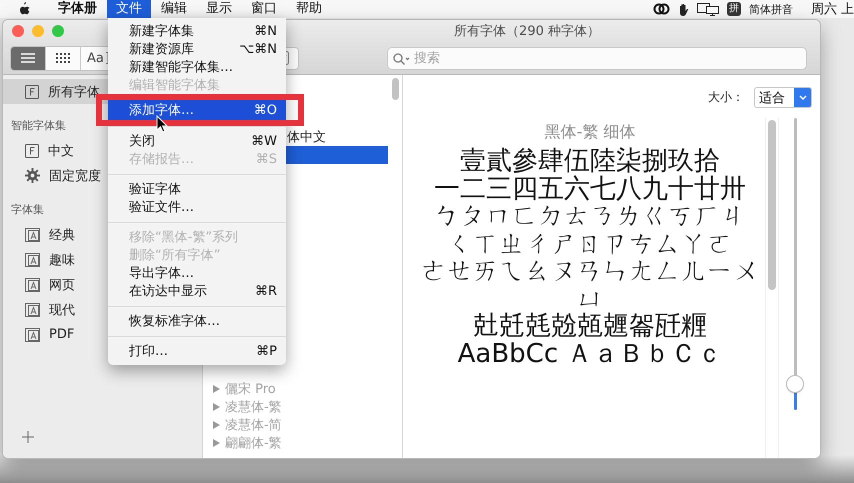 Image resolution: width=854 pixels, height=483 pixels. What do you see at coordinates (597, 58) in the screenshot?
I see `search-field: 搜索` at bounding box center [597, 58].